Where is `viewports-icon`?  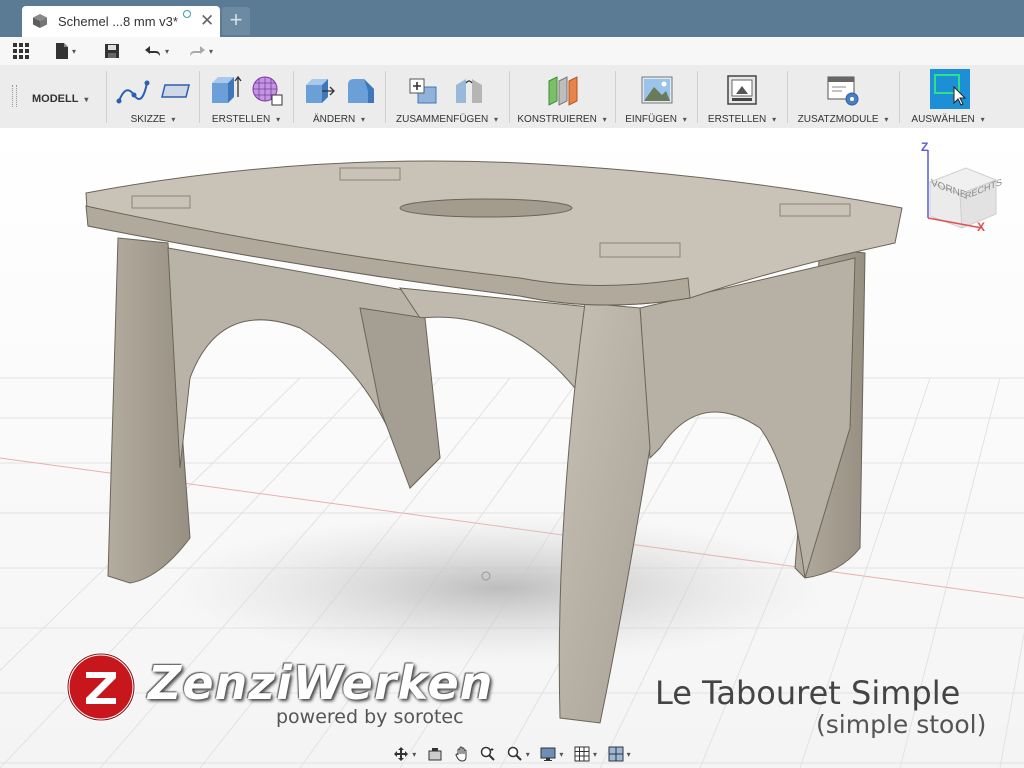 viewports-icon is located at coordinates (616, 754).